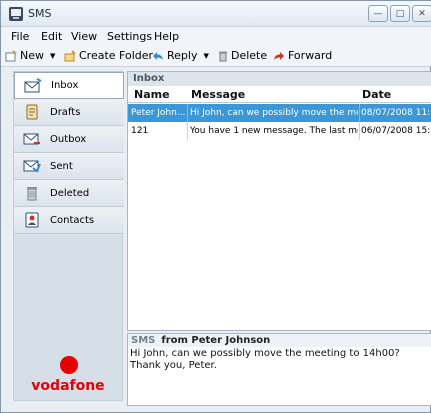 The image size is (431, 413). I want to click on sidebar-item-drafts: Drafts, so click(69, 112).